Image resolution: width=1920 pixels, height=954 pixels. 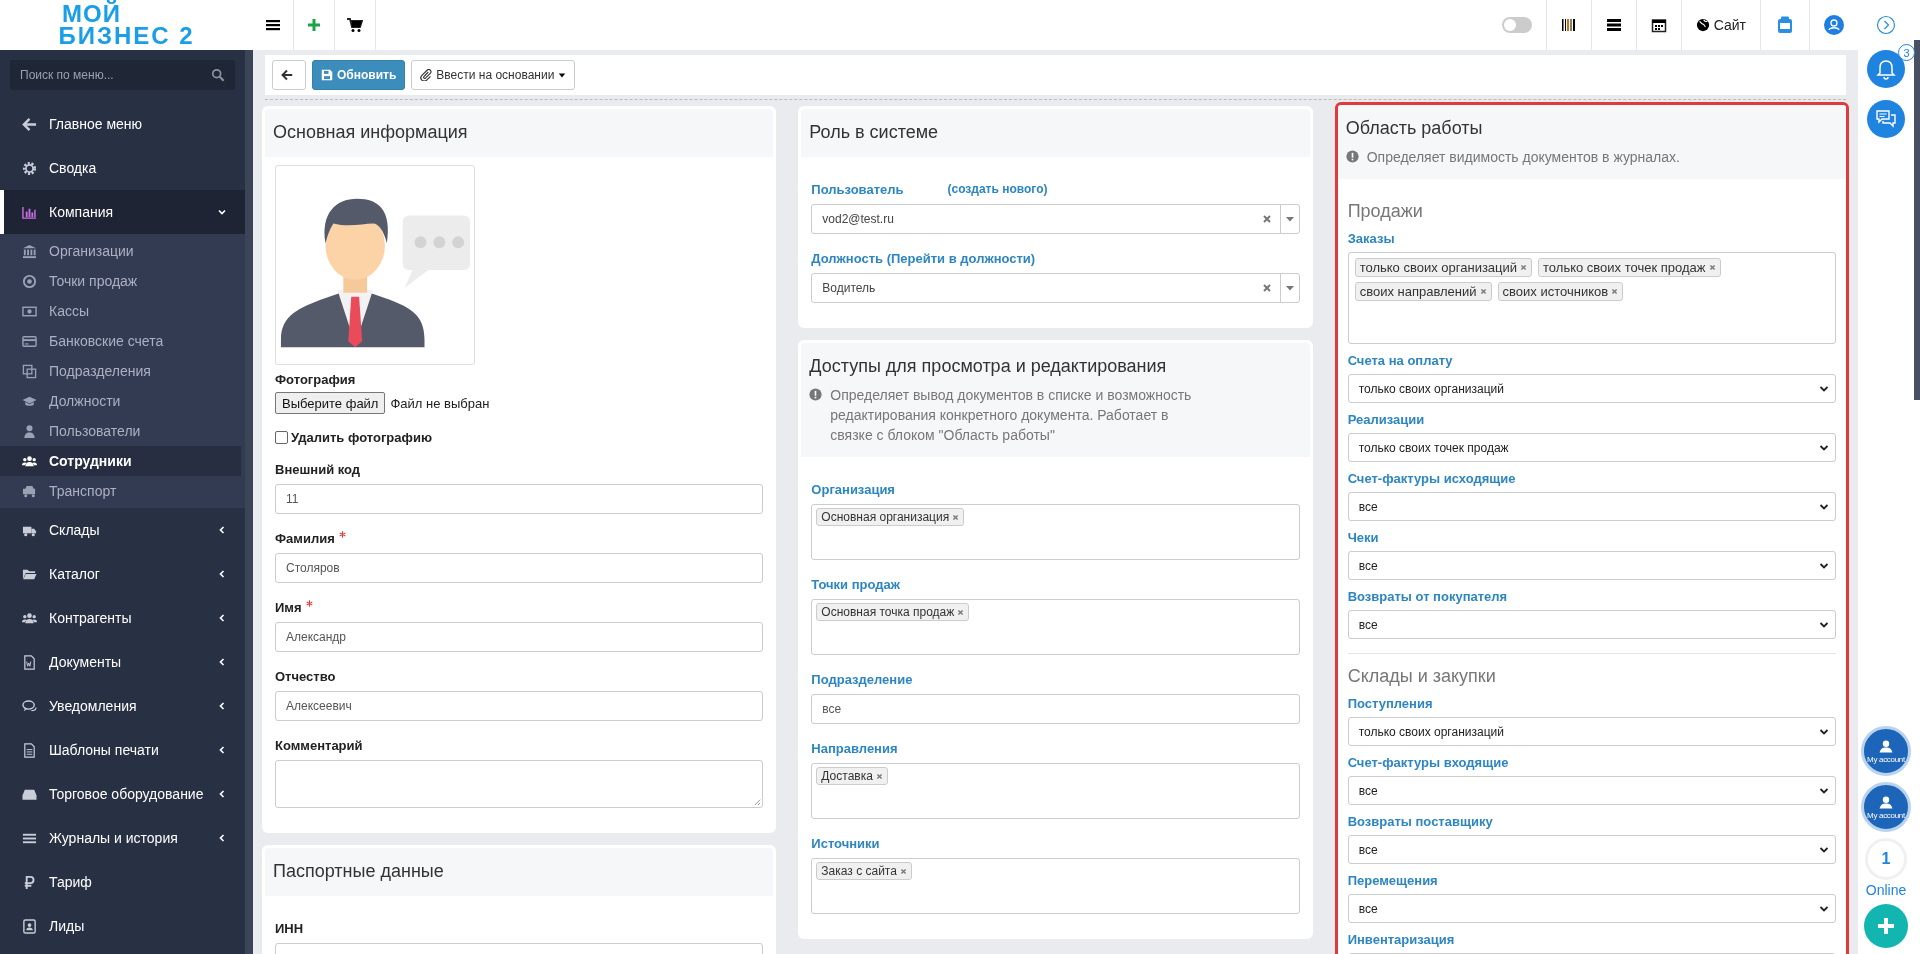 What do you see at coordinates (1917, 220) in the screenshot?
I see `scrollbar-thumb` at bounding box center [1917, 220].